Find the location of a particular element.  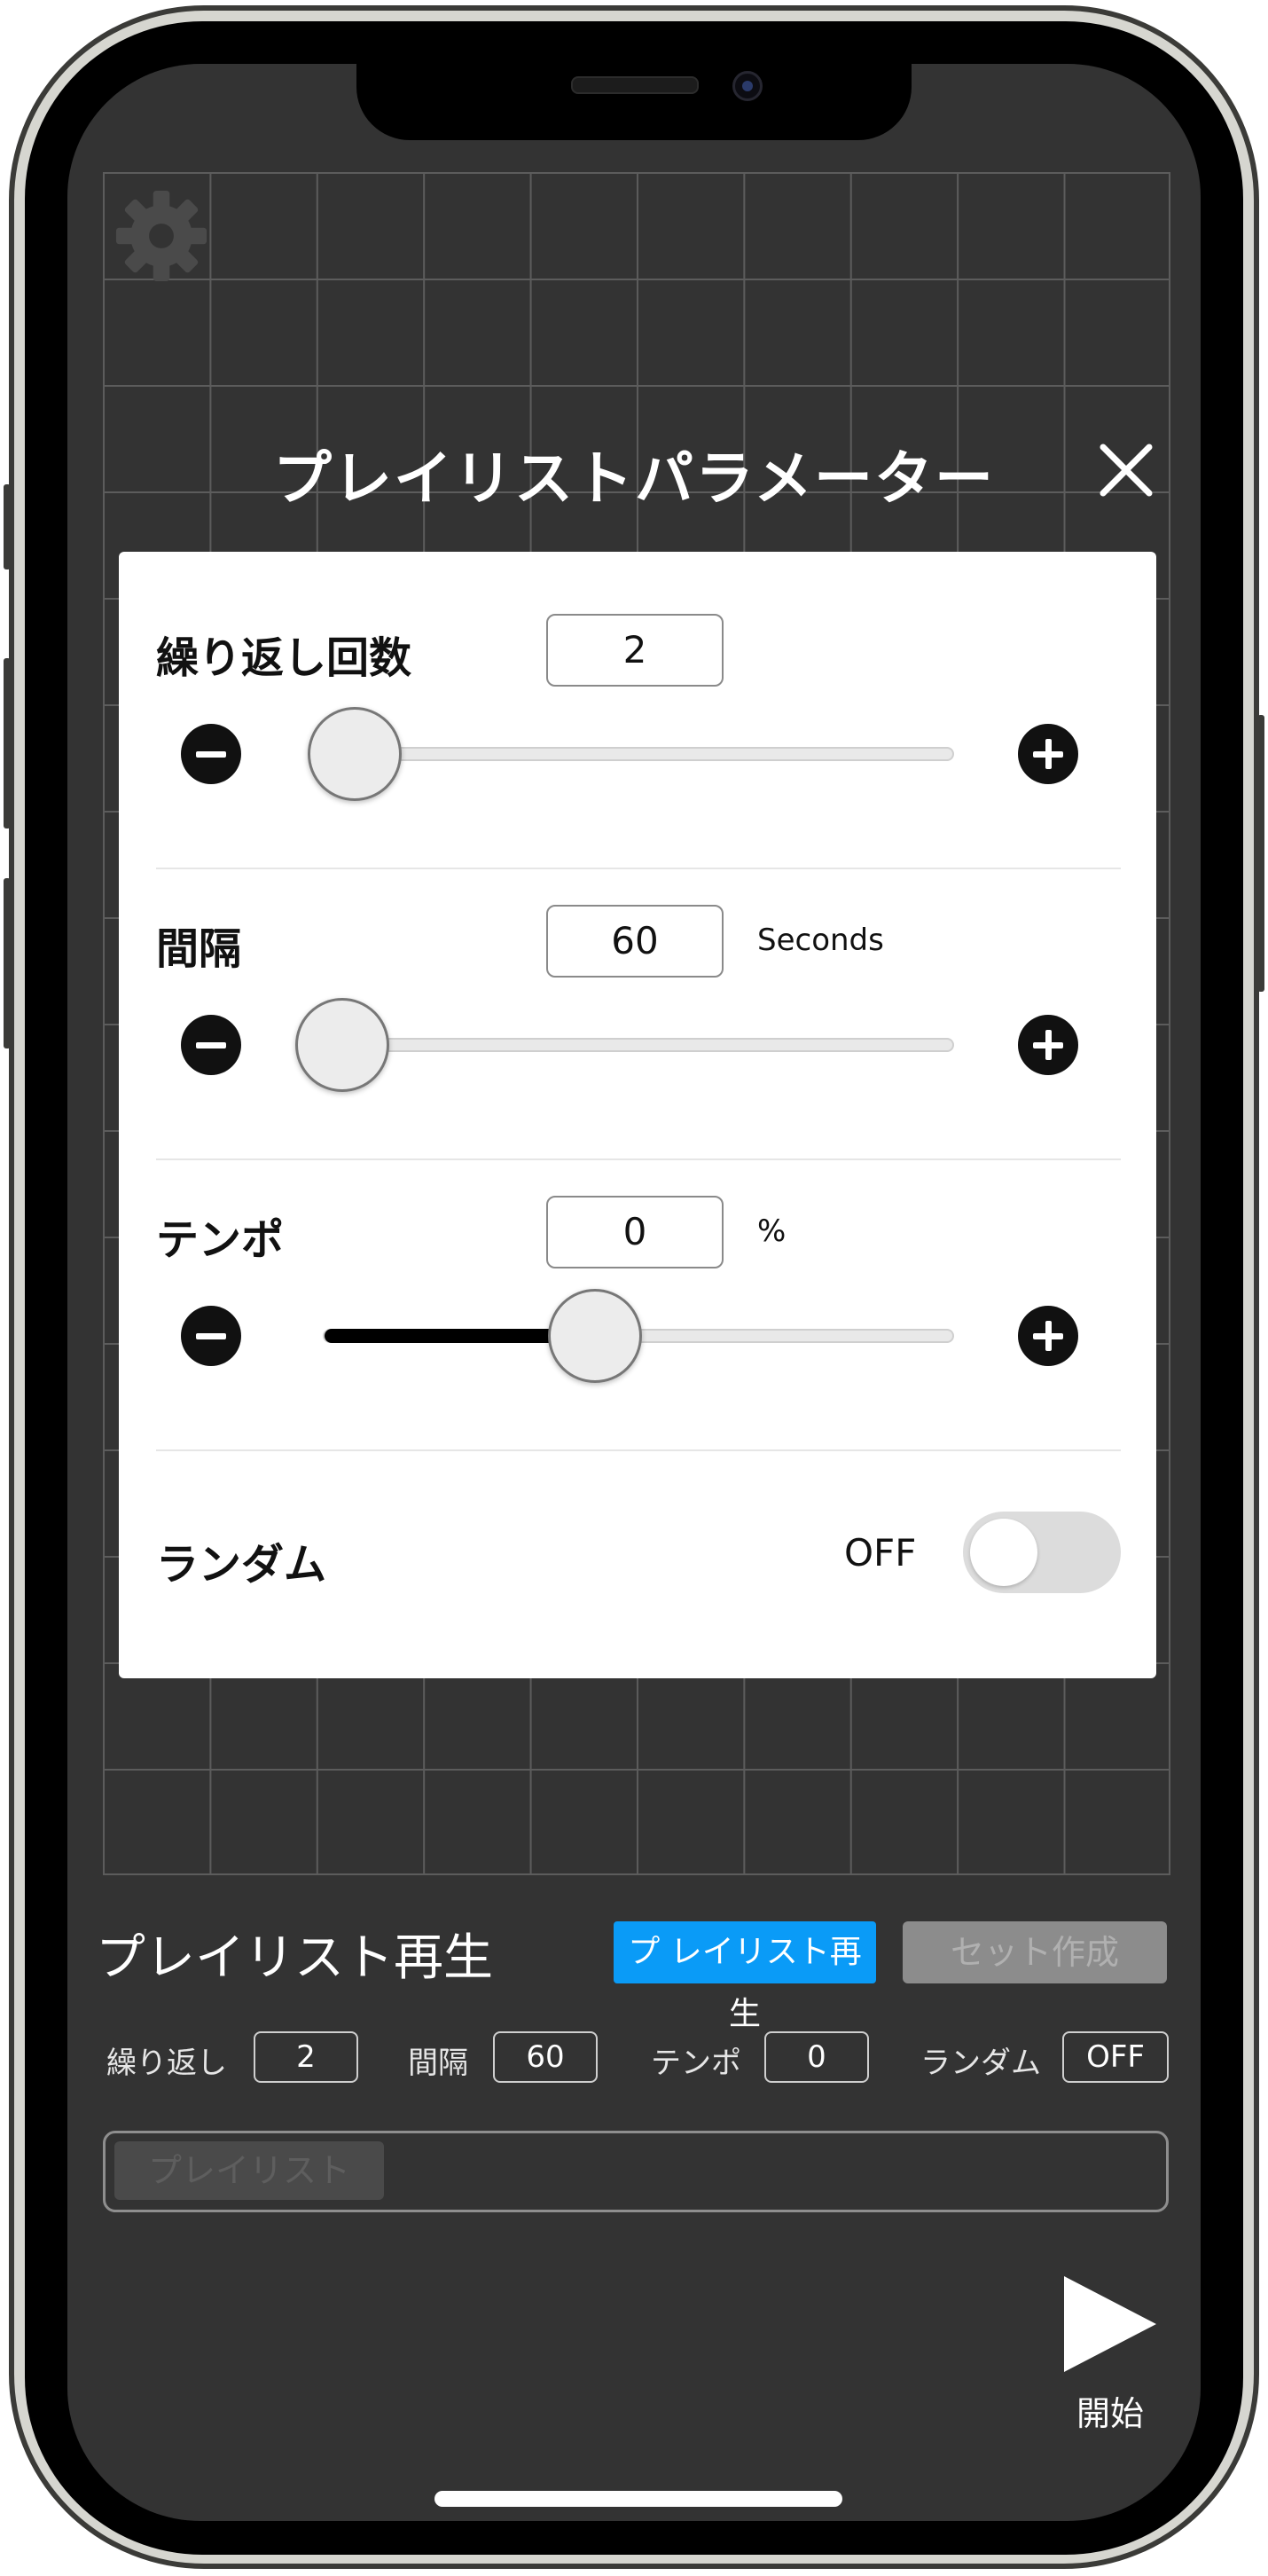

tempo-section: テンポ 0 % is located at coordinates (638, 1289).